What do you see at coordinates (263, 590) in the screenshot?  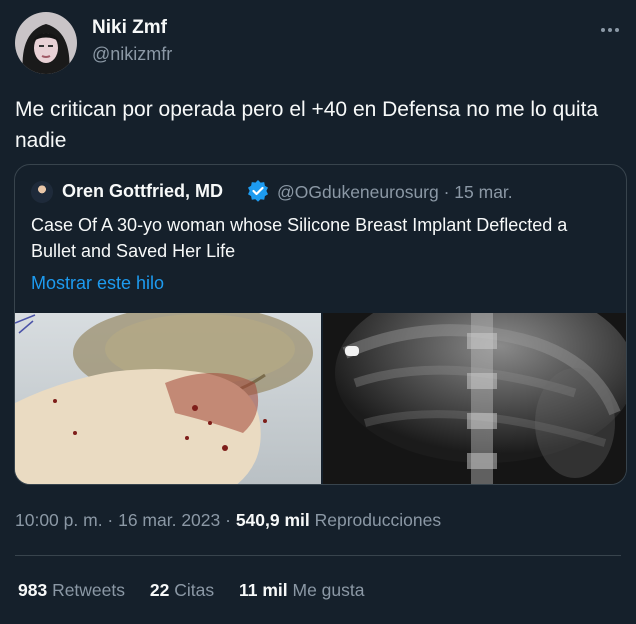 I see `likes-count: 11 mil` at bounding box center [263, 590].